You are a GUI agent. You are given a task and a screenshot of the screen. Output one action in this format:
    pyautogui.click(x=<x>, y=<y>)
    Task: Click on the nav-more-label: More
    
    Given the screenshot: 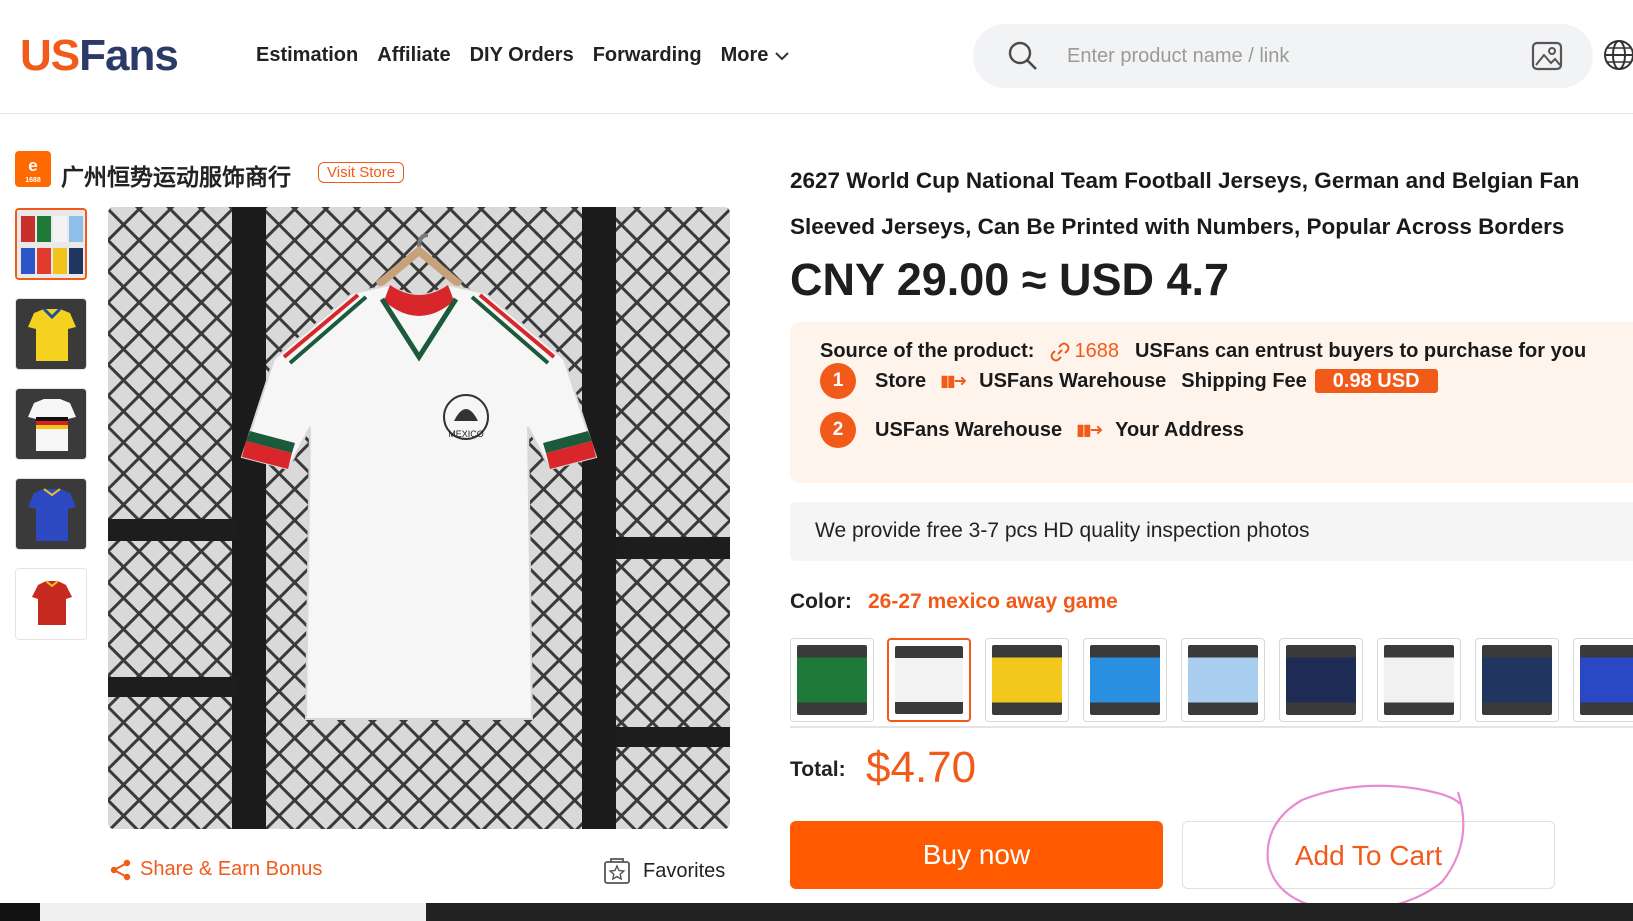 What is the action you would take?
    pyautogui.click(x=744, y=55)
    